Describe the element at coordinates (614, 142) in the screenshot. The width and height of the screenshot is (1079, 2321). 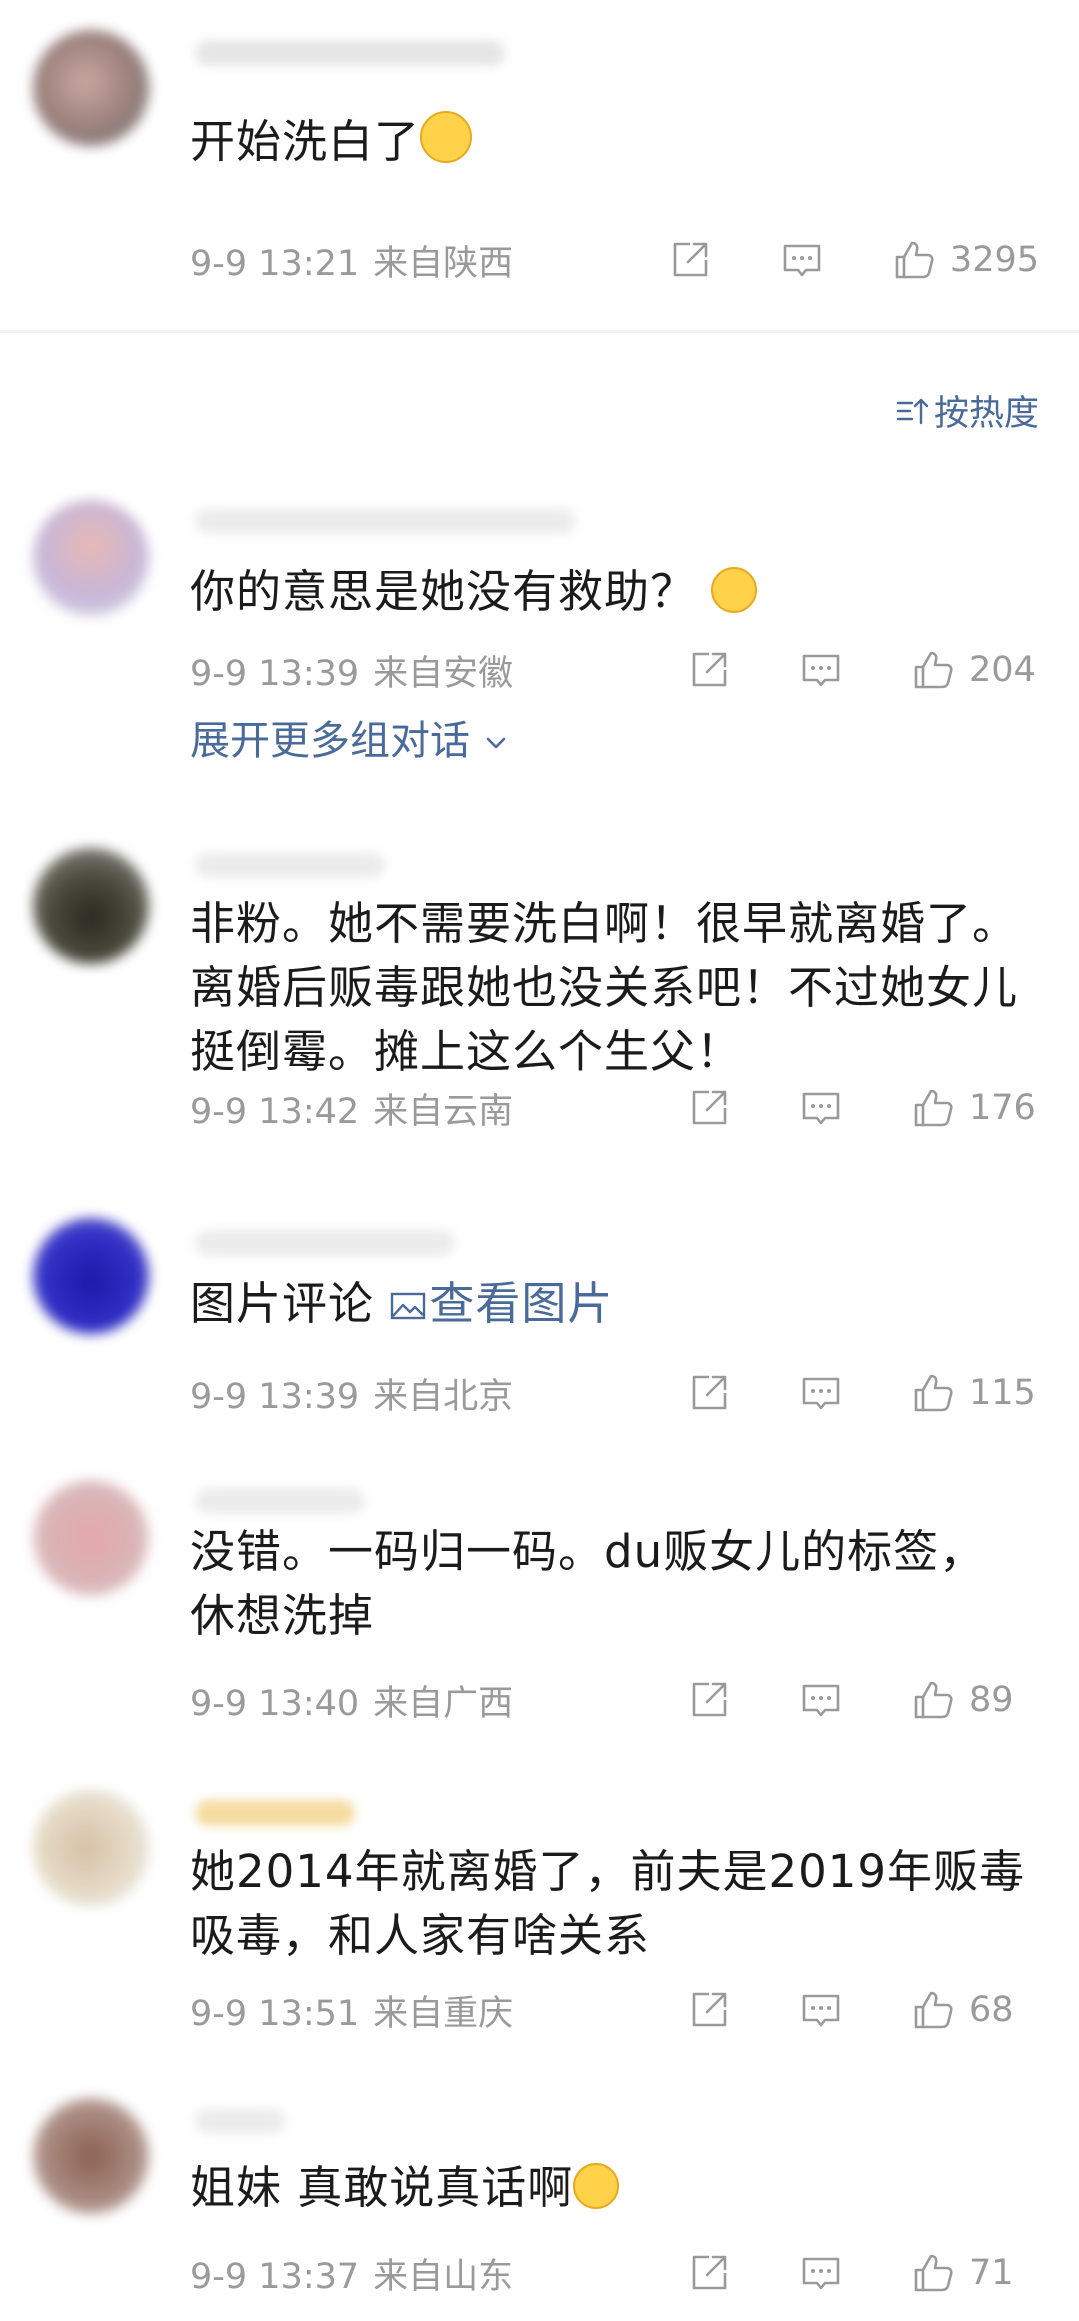
I see `comment-text: 开始洗白了` at that location.